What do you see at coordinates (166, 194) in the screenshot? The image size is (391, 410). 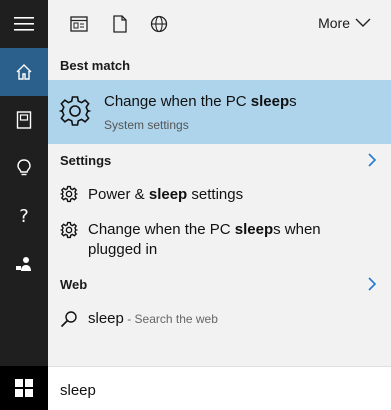 I see `settings-result-label: Power & sleep settings` at bounding box center [166, 194].